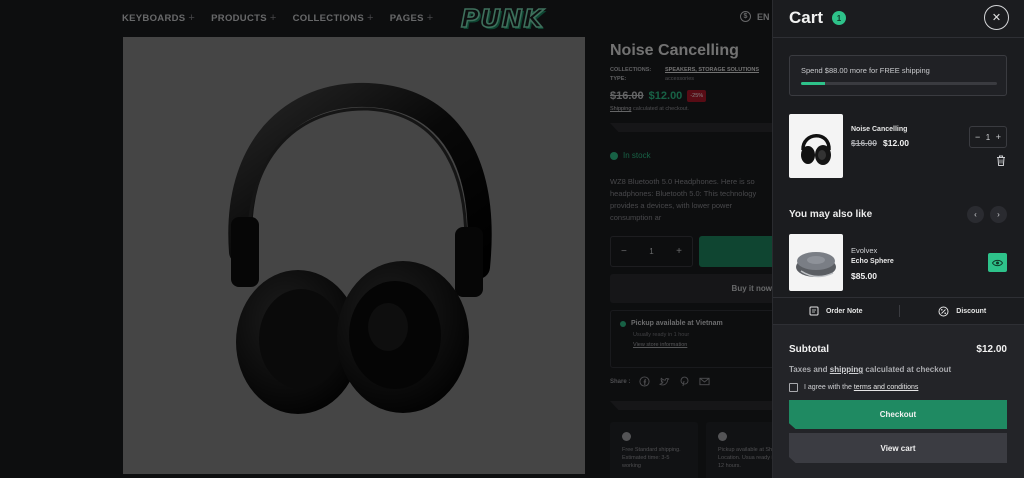  I want to click on terms-checkbox, so click(793, 387).